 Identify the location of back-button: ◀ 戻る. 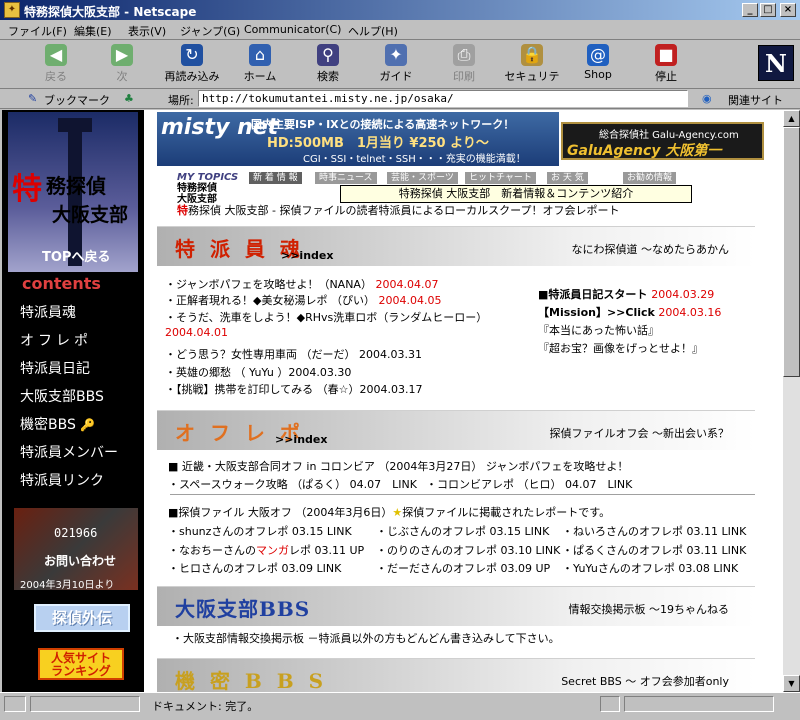
(56, 65).